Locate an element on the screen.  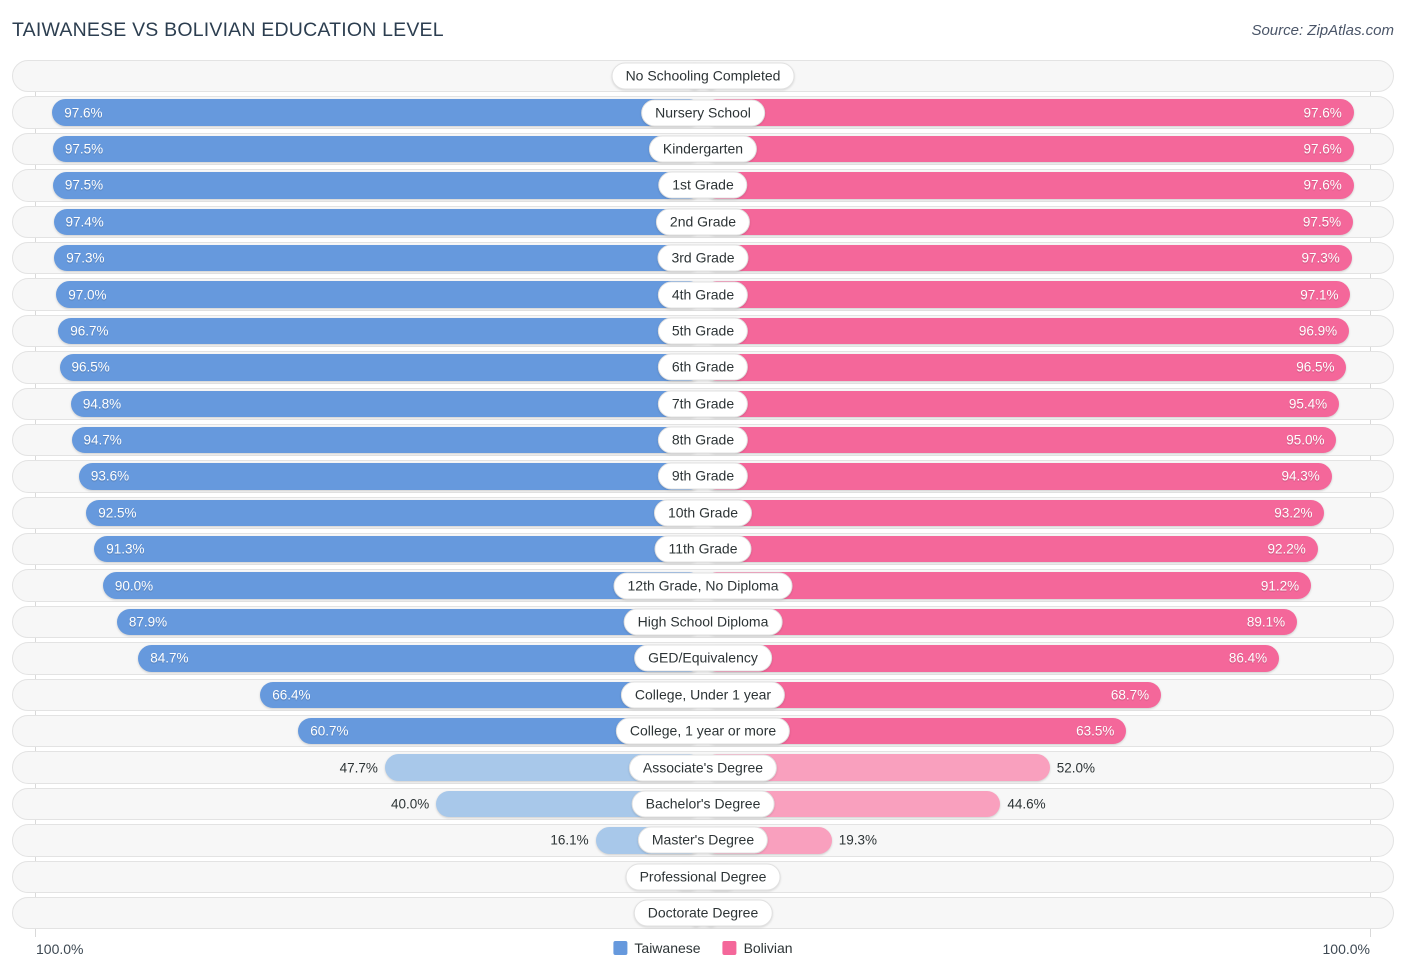
legend-label-bolivian: Bolivian is located at coordinates (768, 948).